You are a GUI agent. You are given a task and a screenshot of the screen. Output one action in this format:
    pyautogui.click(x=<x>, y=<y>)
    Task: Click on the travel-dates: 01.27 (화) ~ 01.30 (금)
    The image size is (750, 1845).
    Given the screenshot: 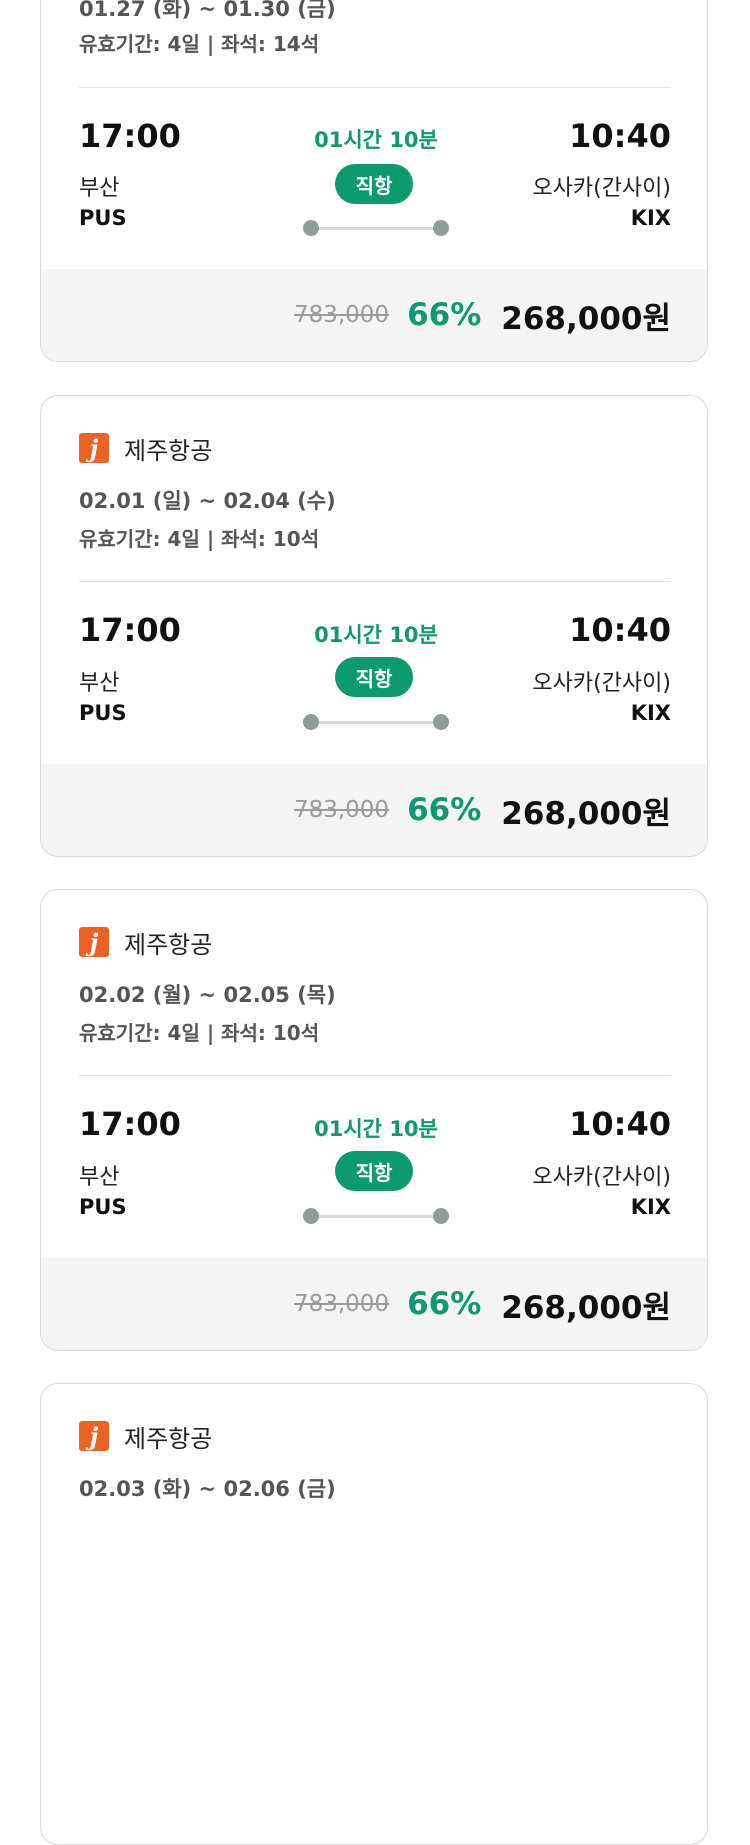 What is the action you would take?
    pyautogui.click(x=207, y=10)
    